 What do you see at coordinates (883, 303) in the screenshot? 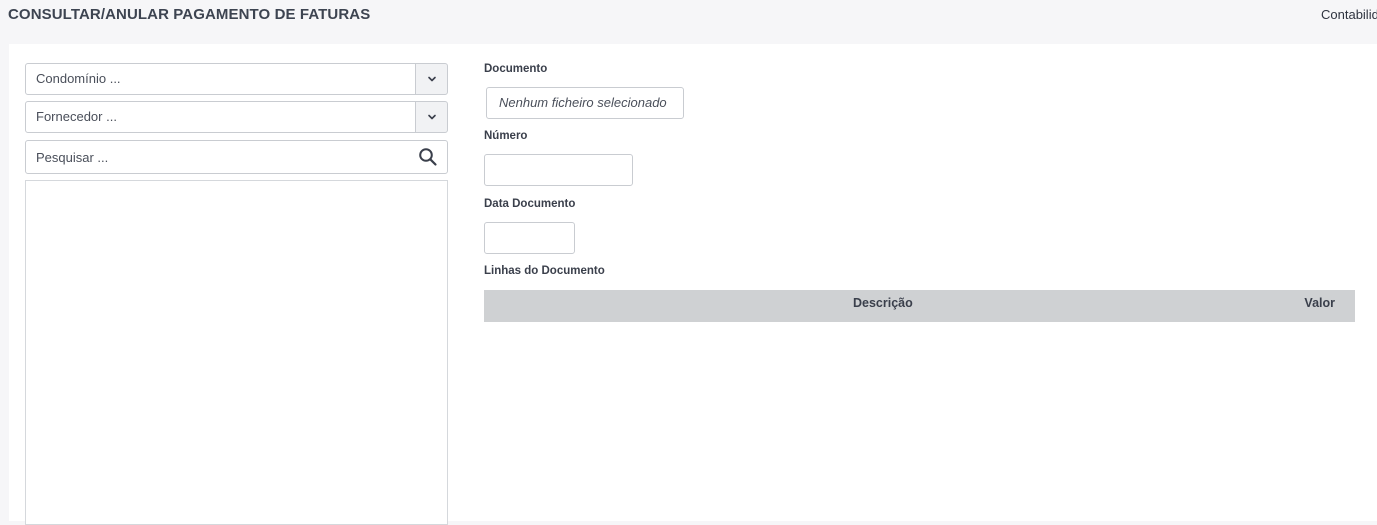
I see `column-header-descricao: Descrição` at bounding box center [883, 303].